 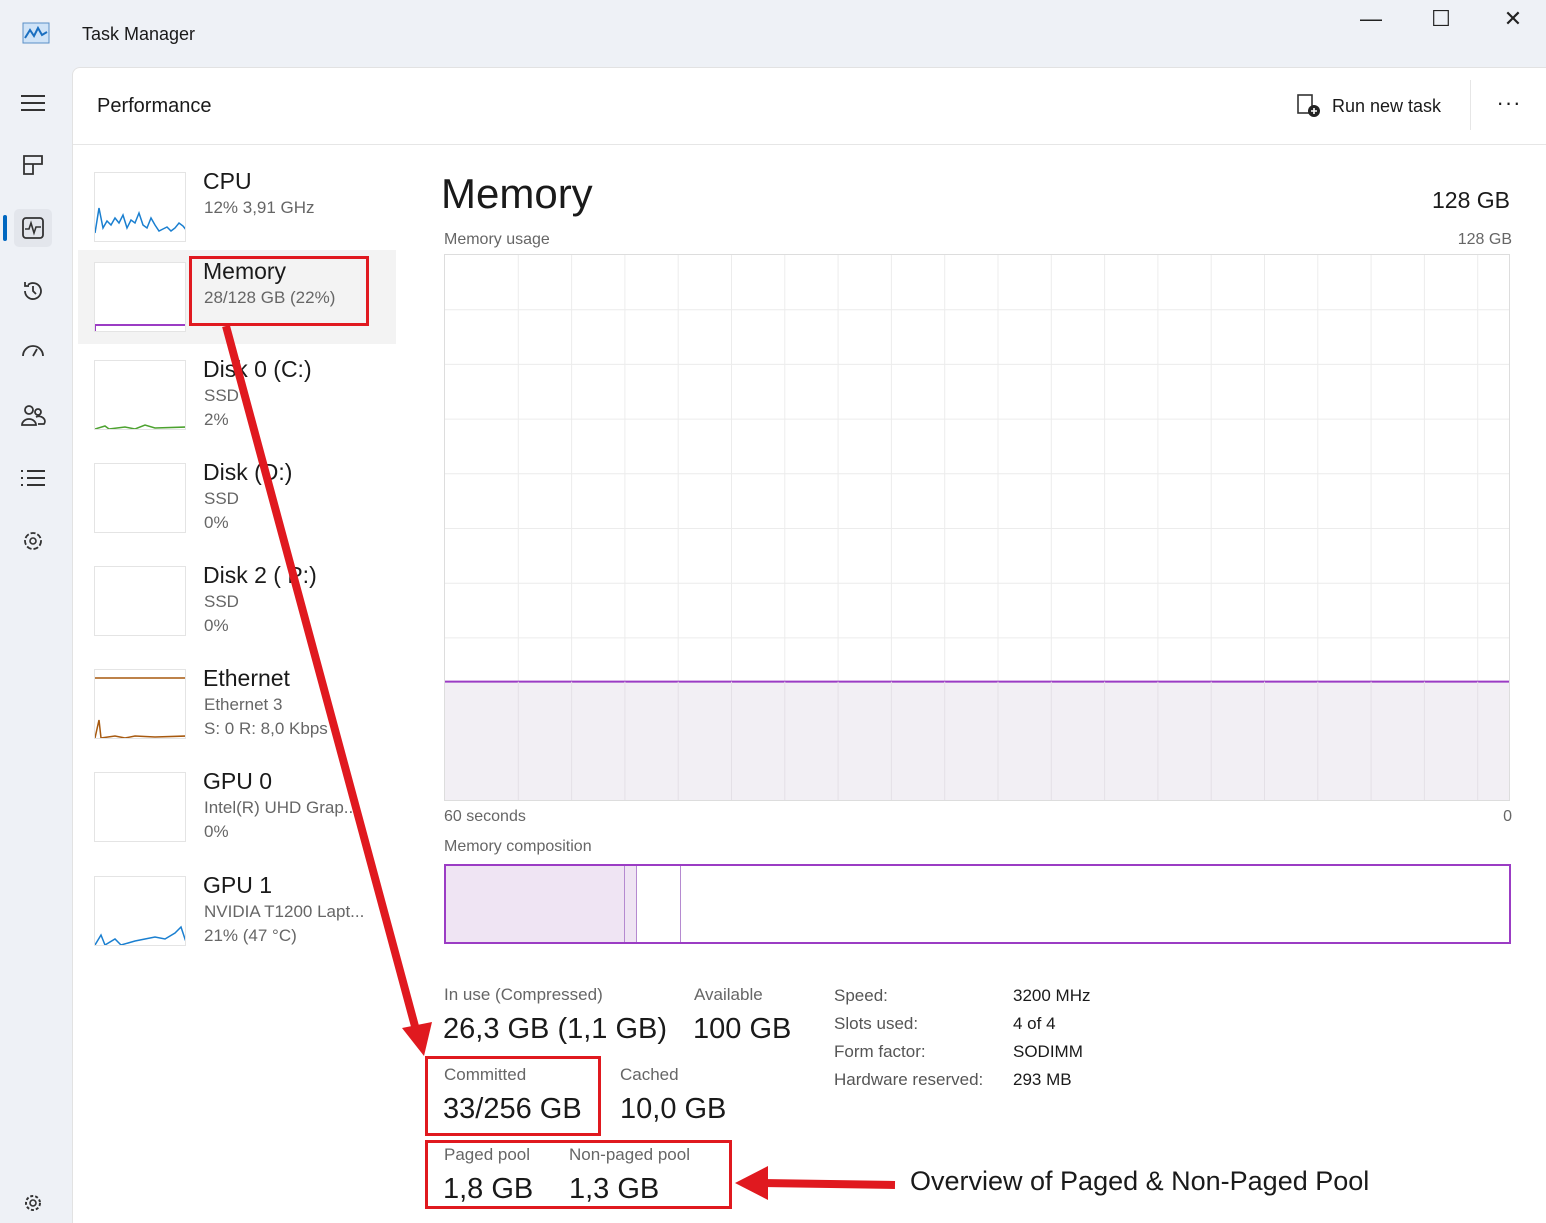 What do you see at coordinates (977, 740) in the screenshot?
I see `usage-area` at bounding box center [977, 740].